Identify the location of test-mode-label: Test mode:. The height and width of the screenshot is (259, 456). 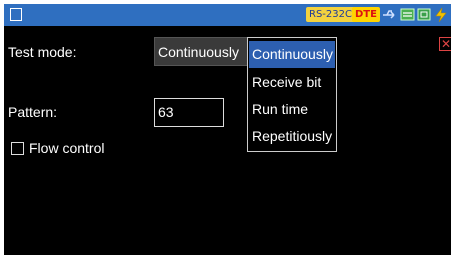
(42, 52).